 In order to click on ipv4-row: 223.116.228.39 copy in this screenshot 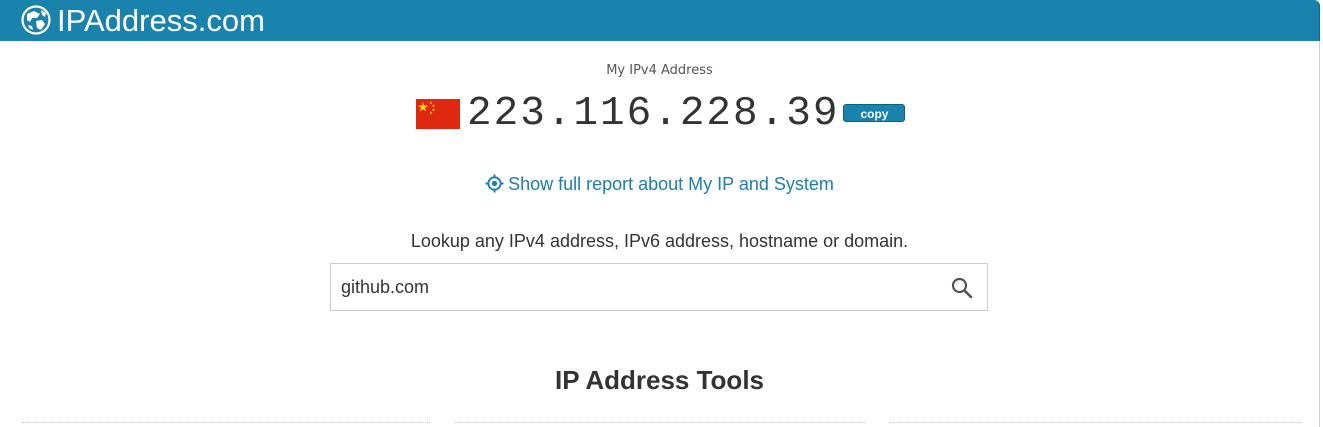, I will do `click(661, 114)`.